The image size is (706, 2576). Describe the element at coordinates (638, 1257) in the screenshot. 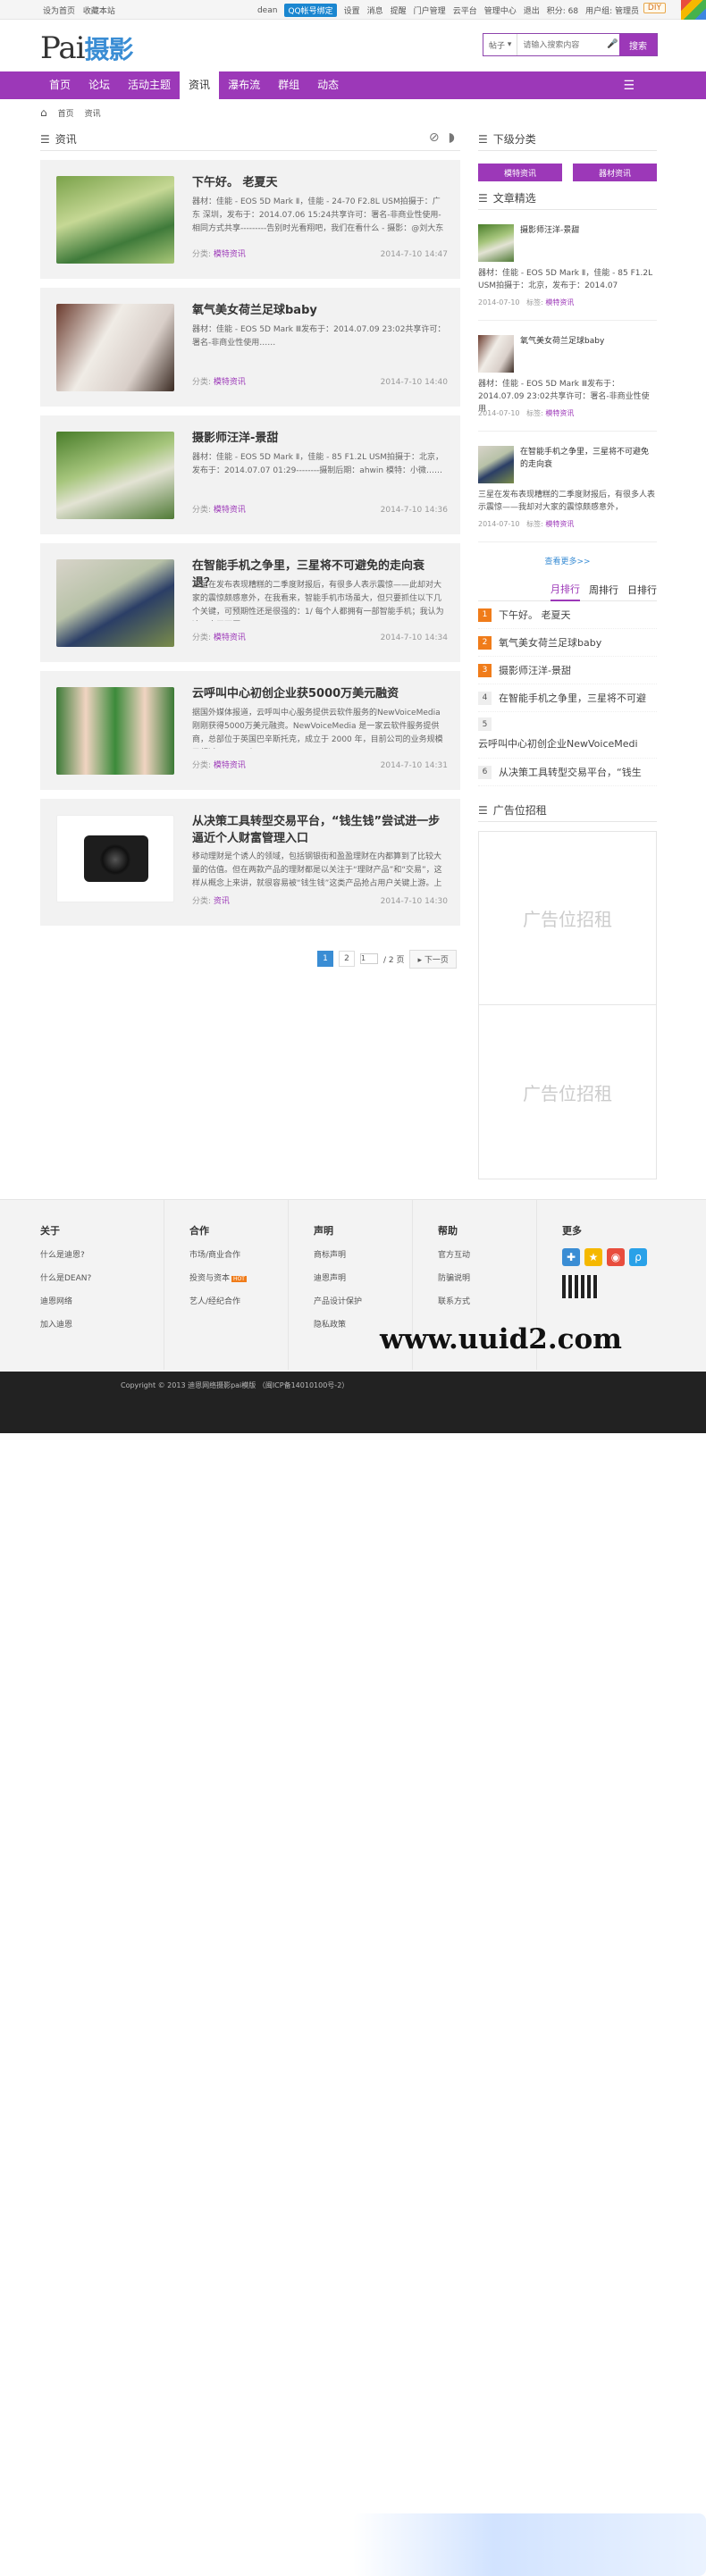

I see `alipay-icon: ρ` at that location.